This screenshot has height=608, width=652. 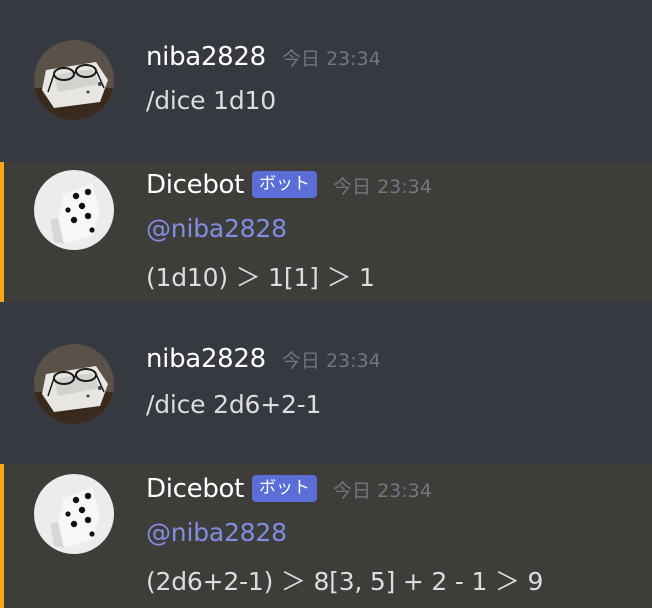 What do you see at coordinates (211, 100) in the screenshot?
I see `message-content: /dice 1d10` at bounding box center [211, 100].